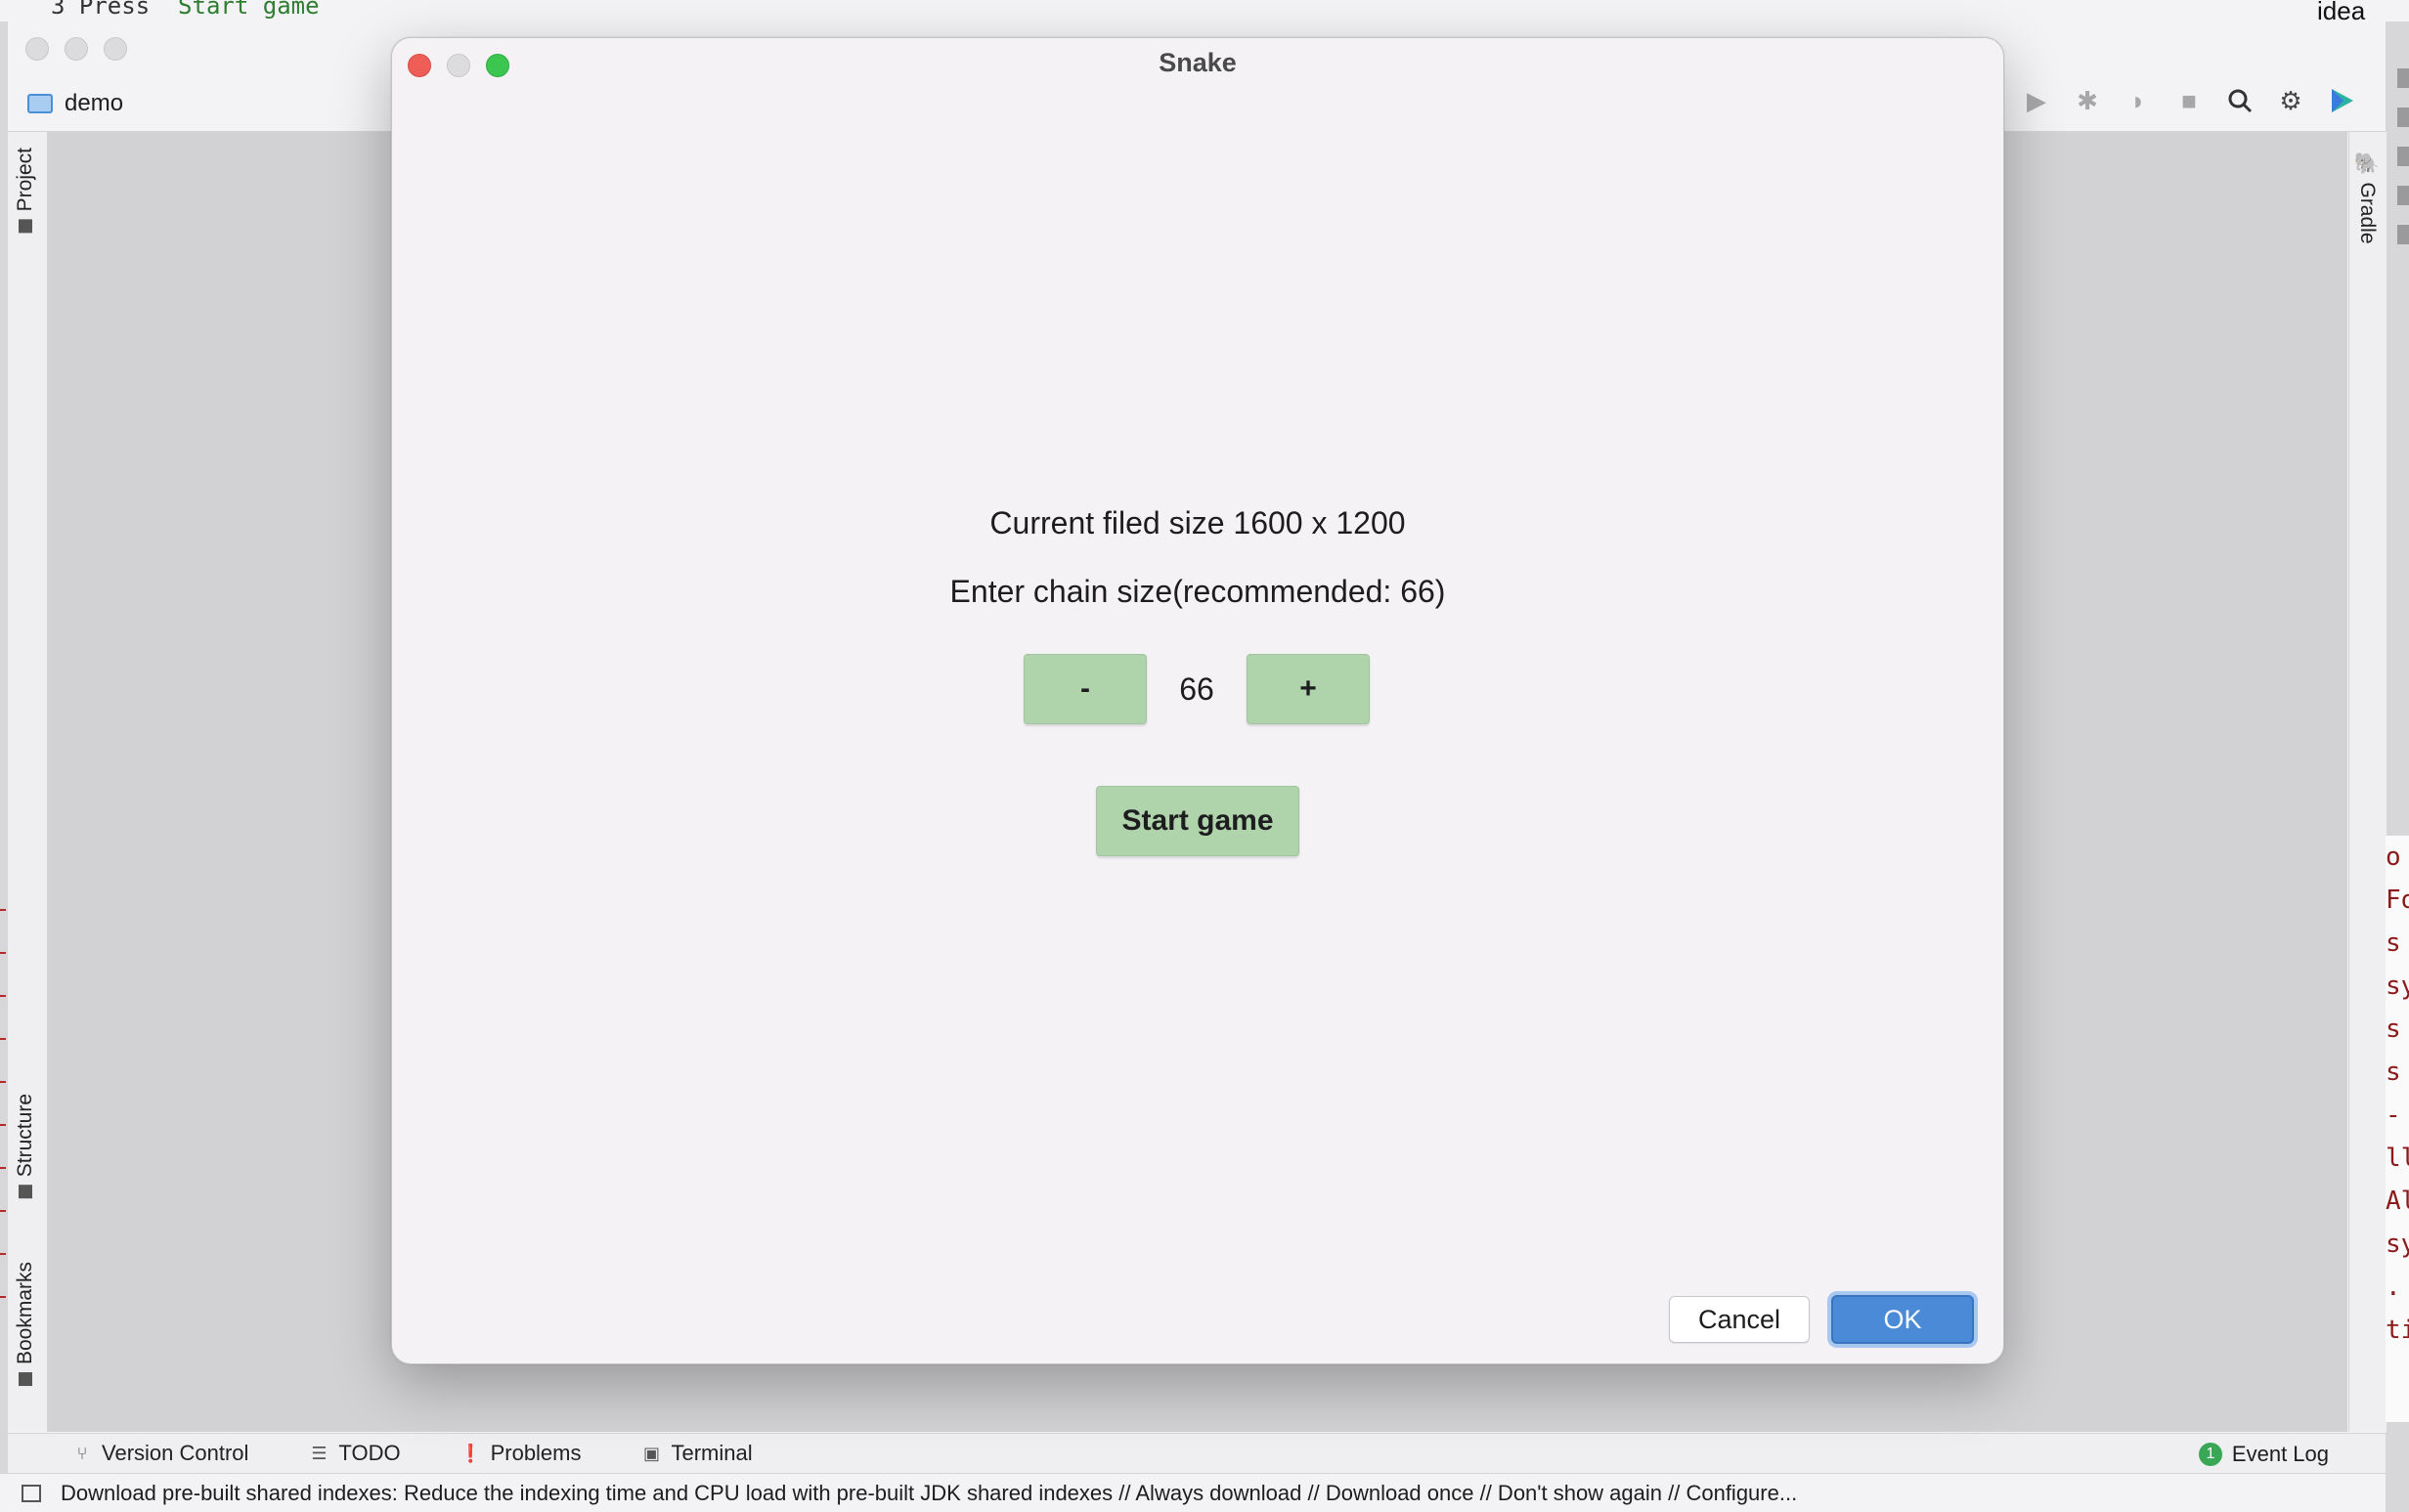 The height and width of the screenshot is (1512, 2409). Describe the element at coordinates (25, 1313) in the screenshot. I see `bookmarks-tool-label: Bookmarks` at that location.